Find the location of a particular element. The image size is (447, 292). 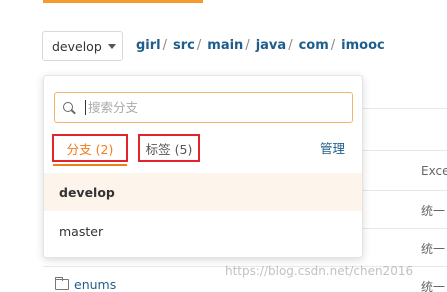

branch-item-develop: develop is located at coordinates (203, 192).